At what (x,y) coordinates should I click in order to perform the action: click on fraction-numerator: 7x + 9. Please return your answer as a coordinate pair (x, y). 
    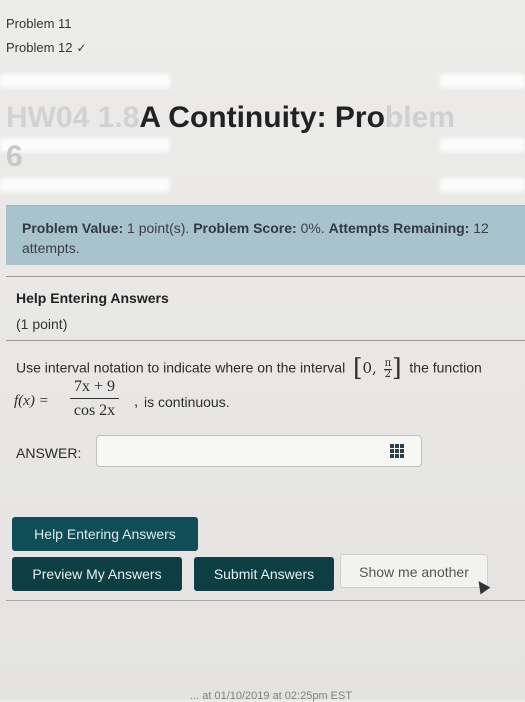
    Looking at the image, I should click on (95, 388).